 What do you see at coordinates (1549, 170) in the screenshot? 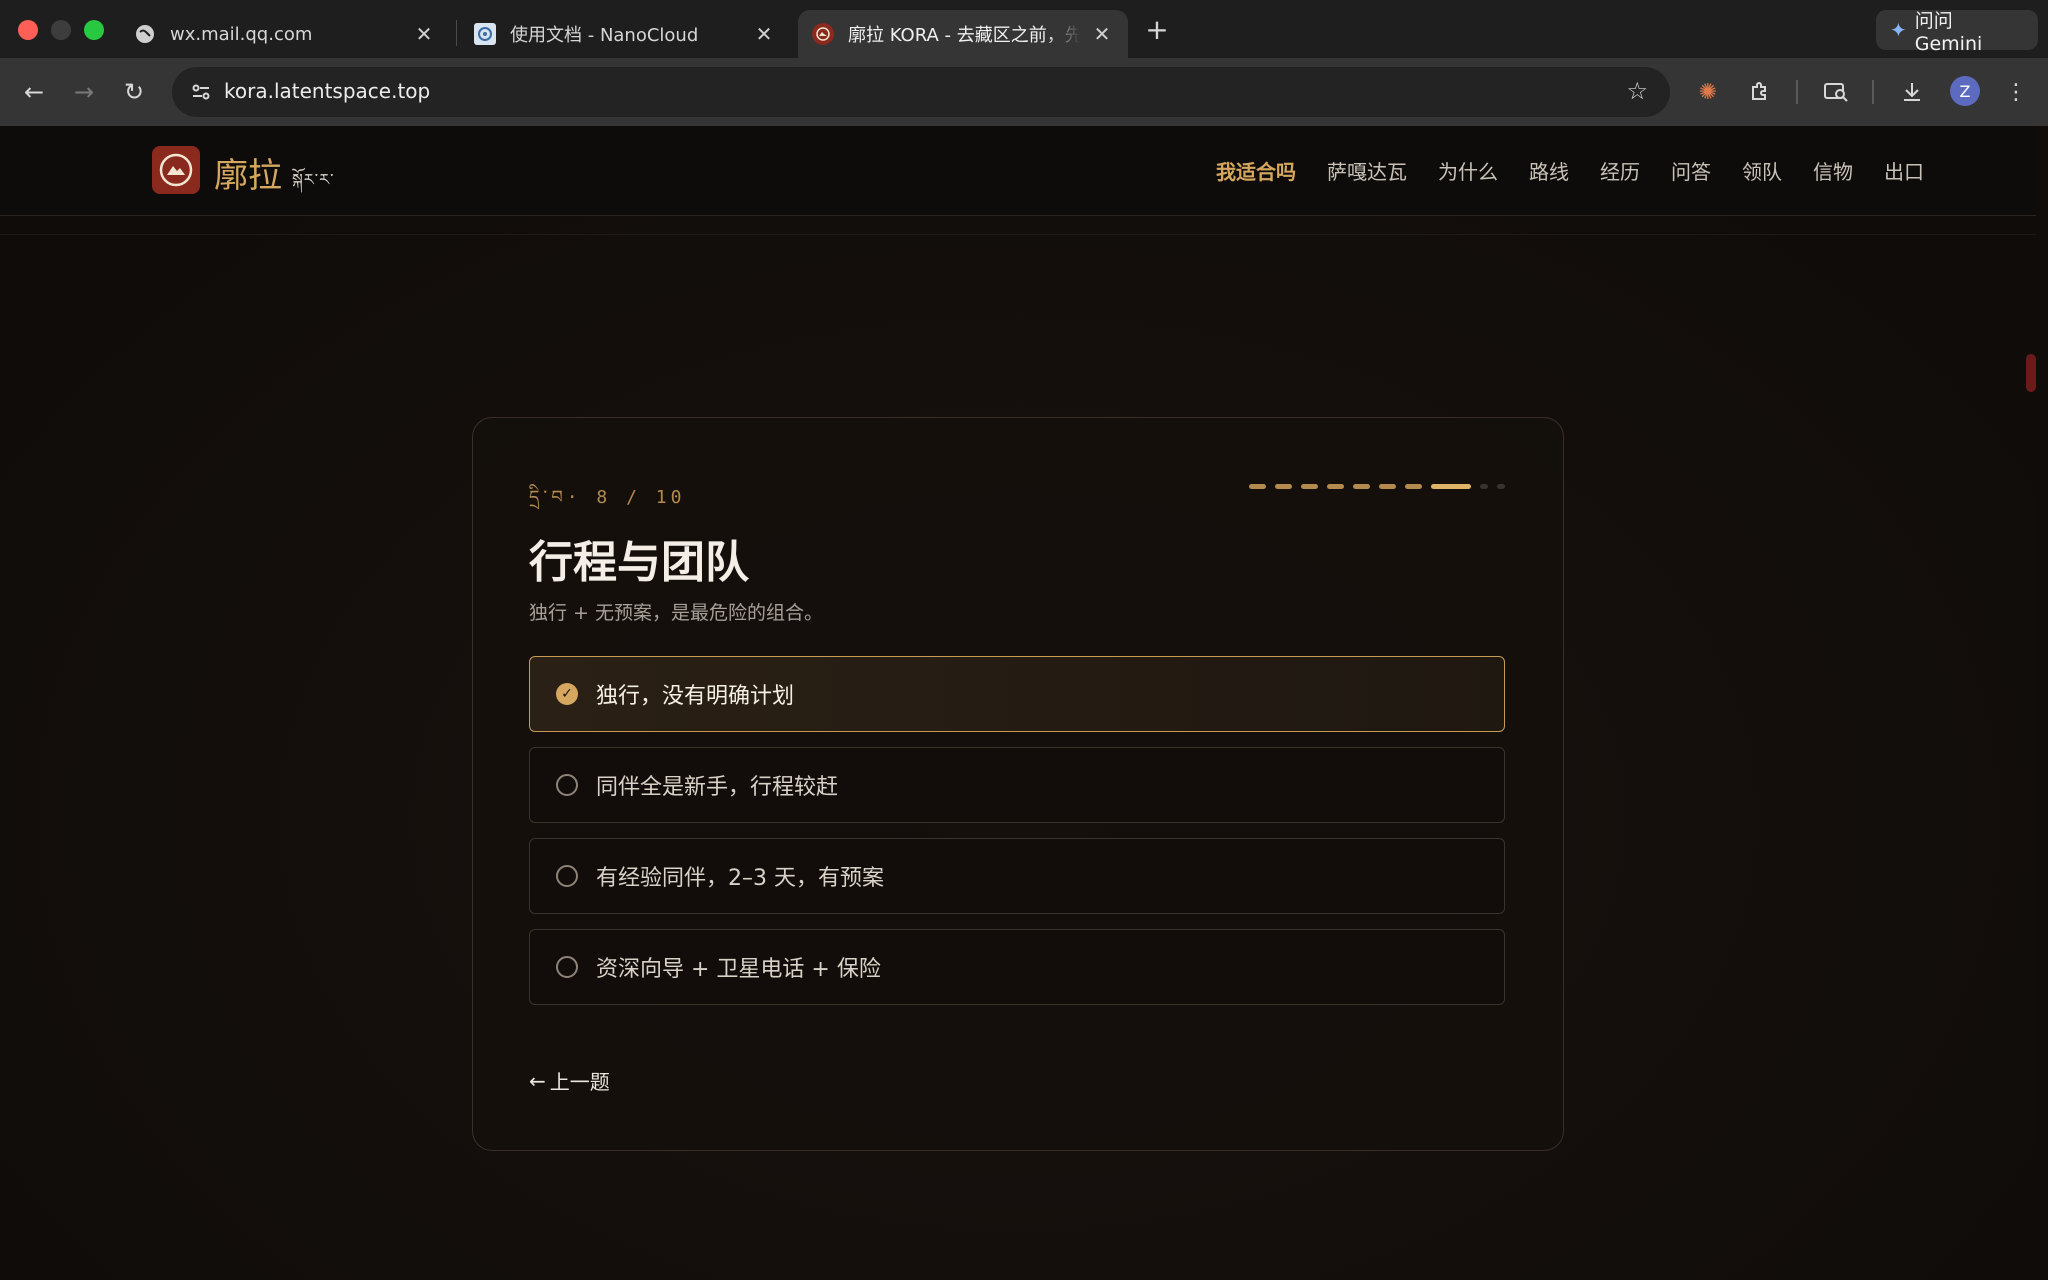
I see `nav-item-routes: 路线` at bounding box center [1549, 170].